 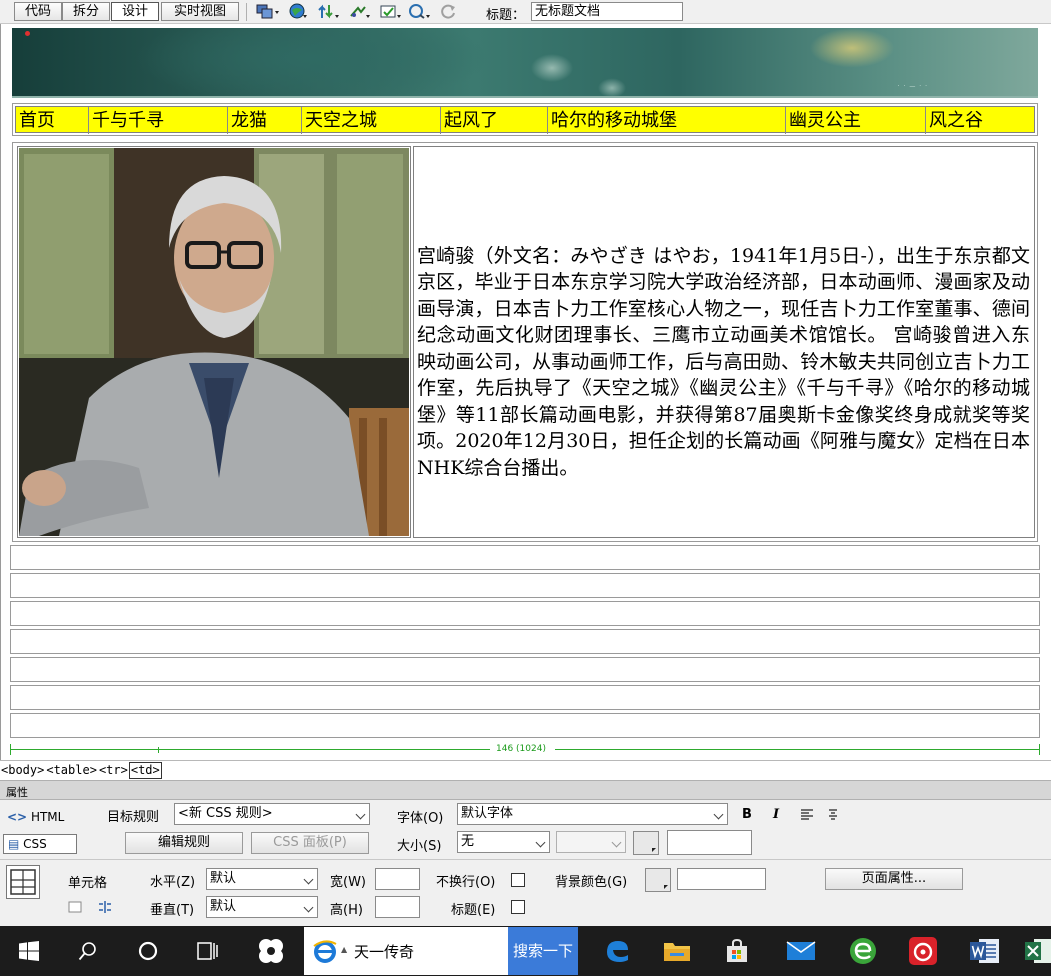 What do you see at coordinates (518, 880) in the screenshot?
I see `nowrap-checkbox` at bounding box center [518, 880].